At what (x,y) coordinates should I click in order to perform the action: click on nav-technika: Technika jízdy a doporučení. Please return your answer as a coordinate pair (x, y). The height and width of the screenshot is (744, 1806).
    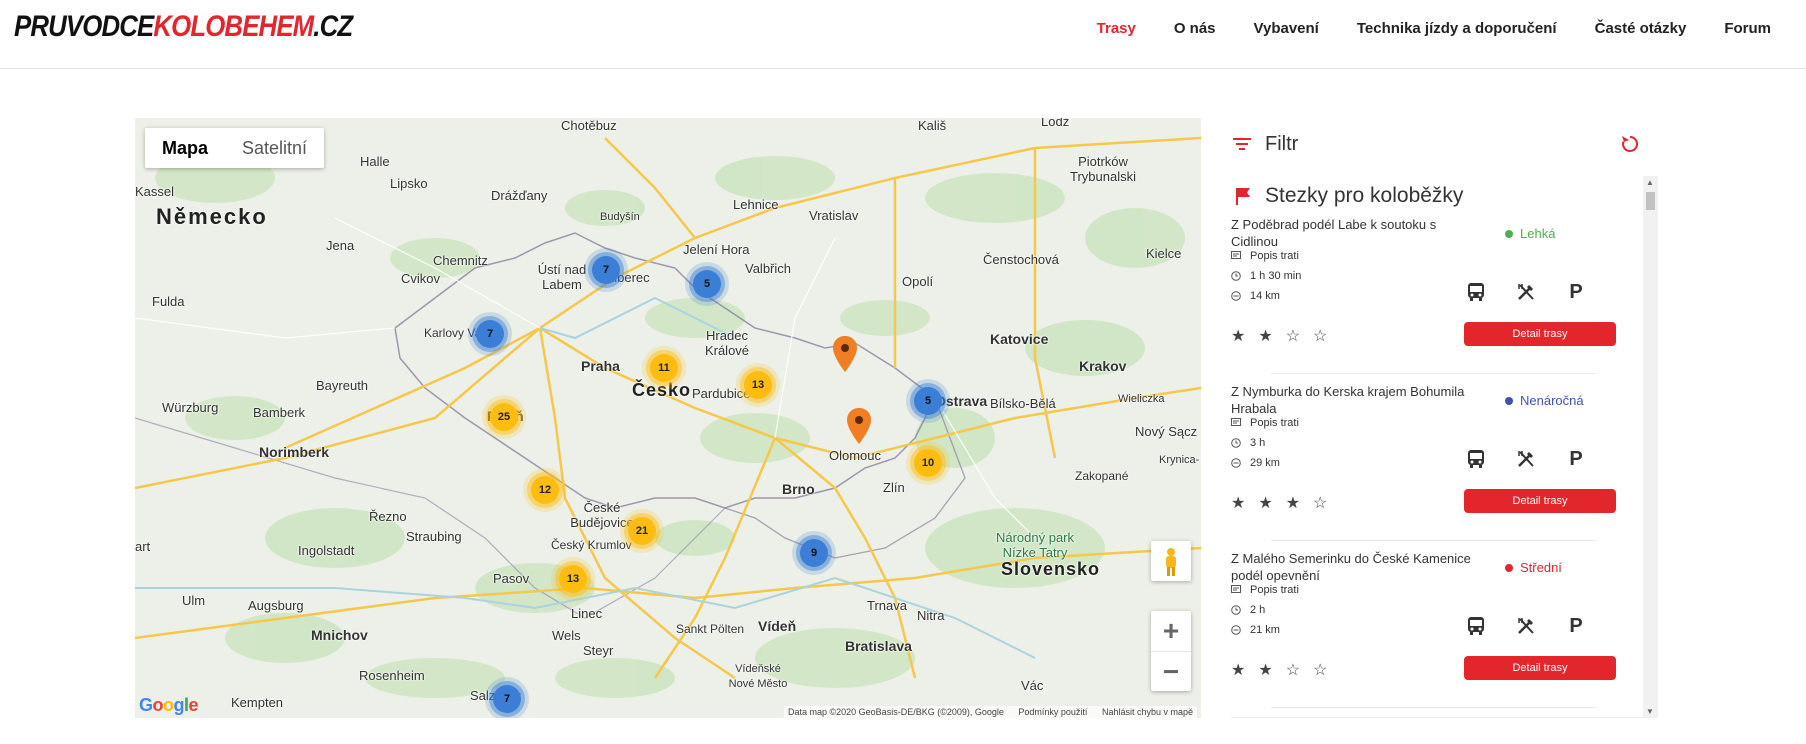
    Looking at the image, I should click on (1457, 28).